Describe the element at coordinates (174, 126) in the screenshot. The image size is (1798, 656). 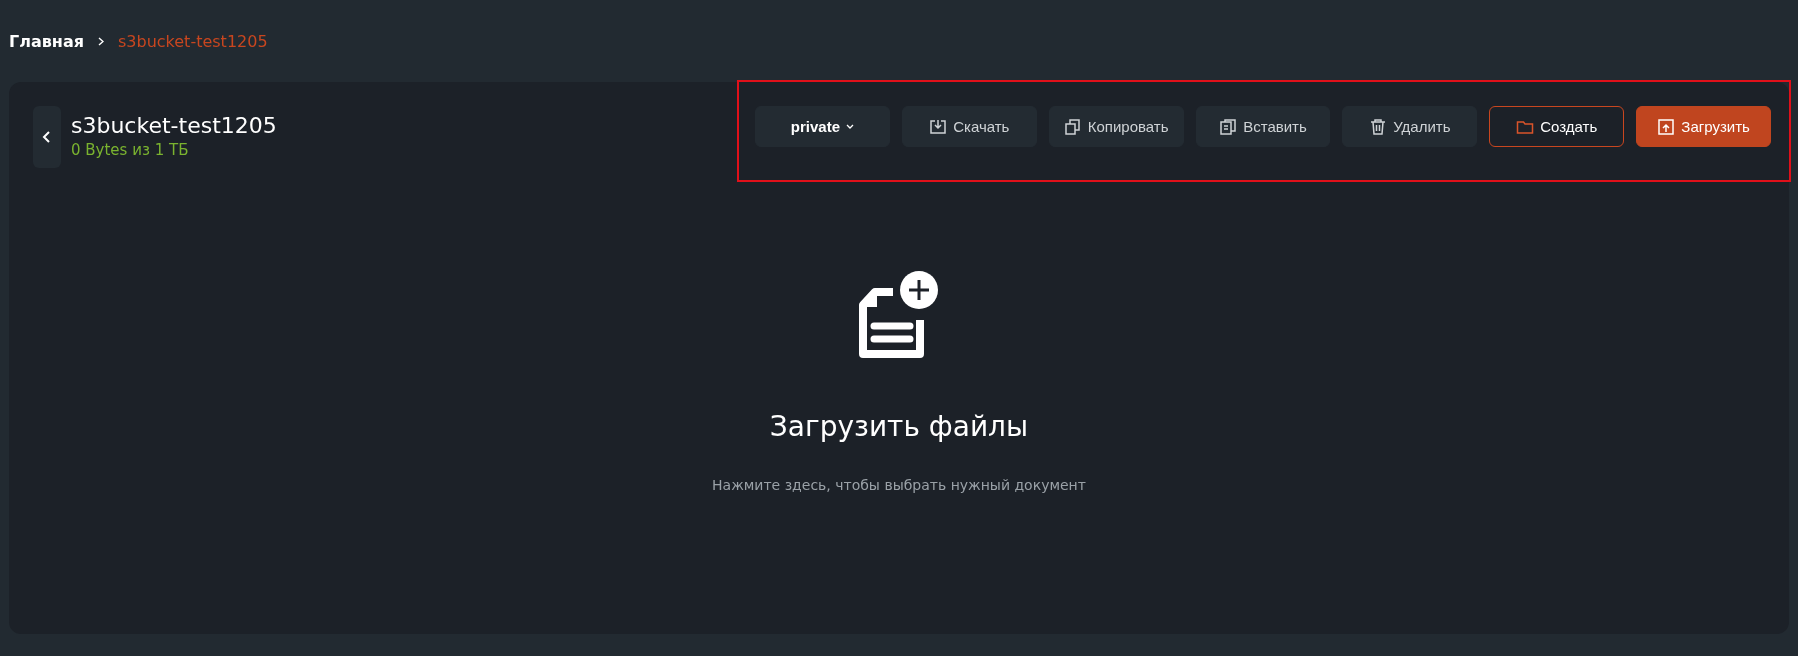
I see `bucket-title: s3bucket-test1205` at that location.